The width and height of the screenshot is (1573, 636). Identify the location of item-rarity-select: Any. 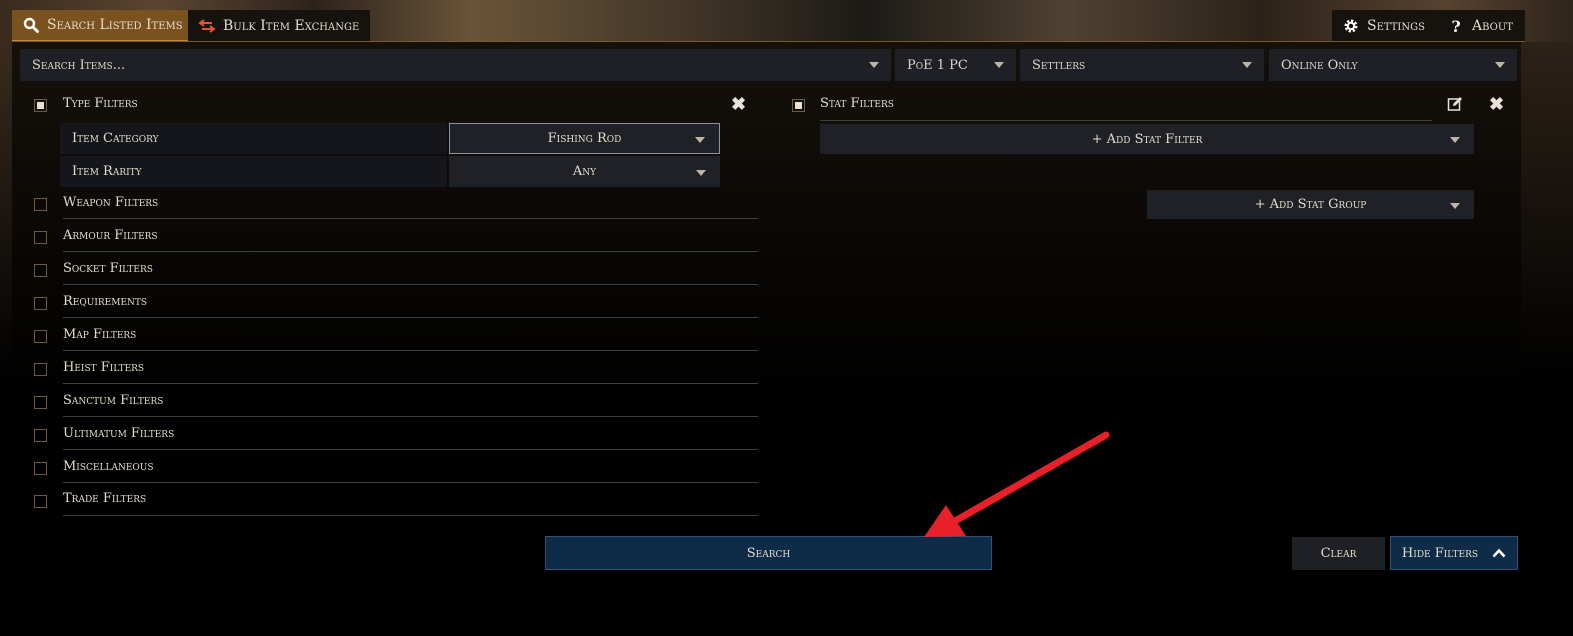
(584, 171).